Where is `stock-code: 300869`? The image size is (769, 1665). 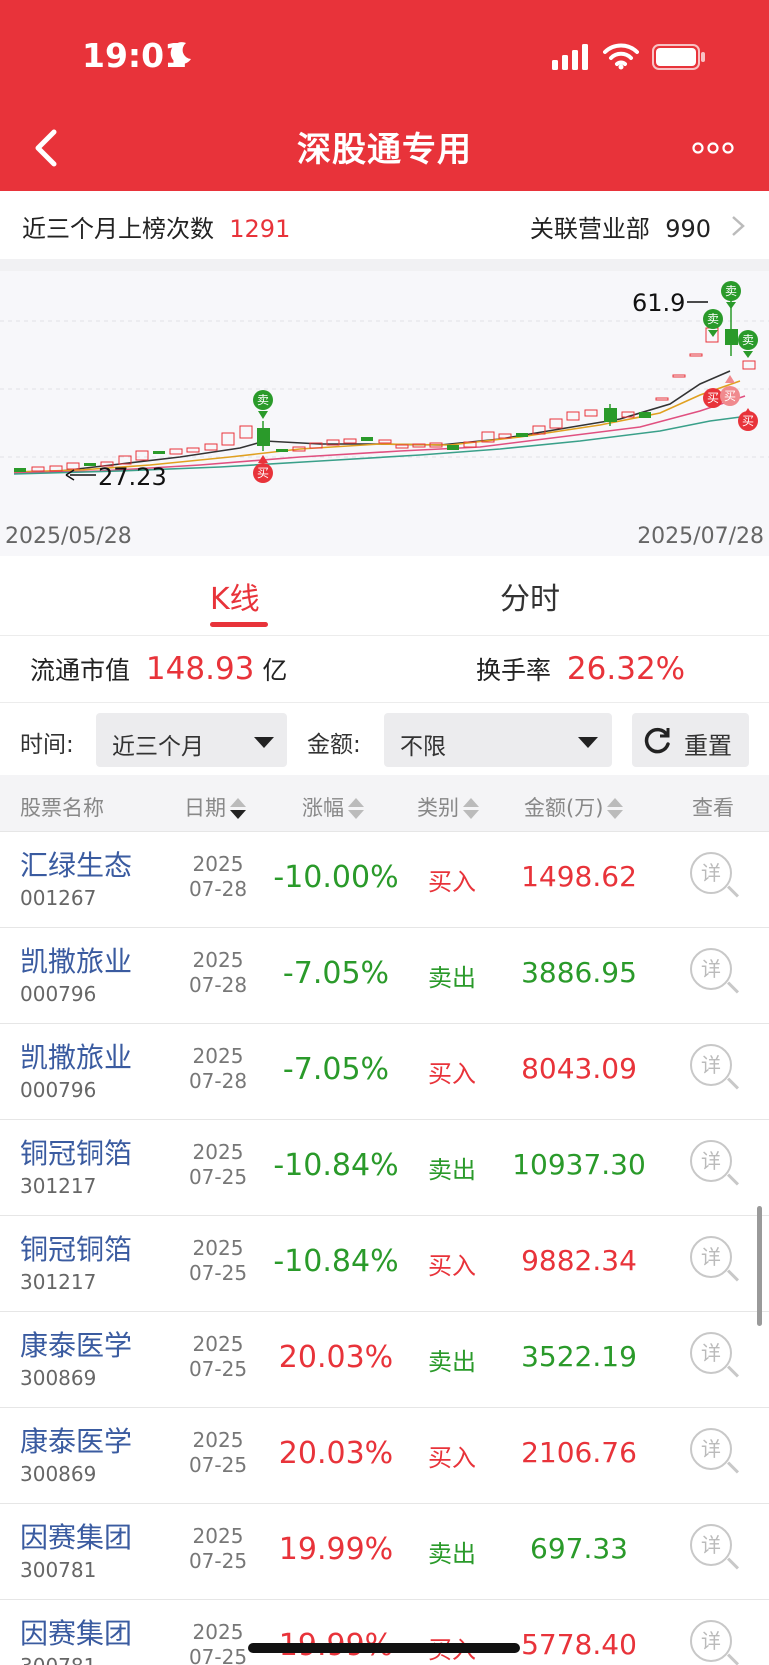 stock-code: 300869 is located at coordinates (58, 1474).